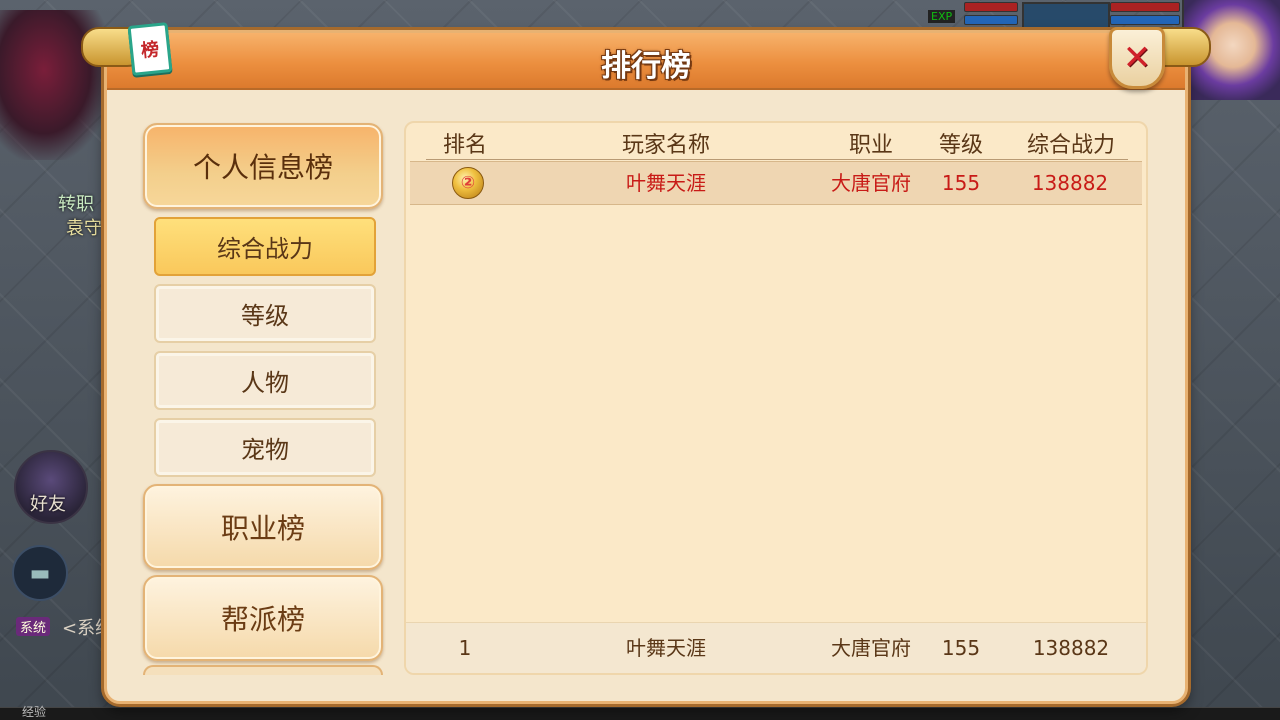 Image resolution: width=1280 pixels, height=720 pixels. What do you see at coordinates (646, 66) in the screenshot?
I see `window-title: 排行榜` at bounding box center [646, 66].